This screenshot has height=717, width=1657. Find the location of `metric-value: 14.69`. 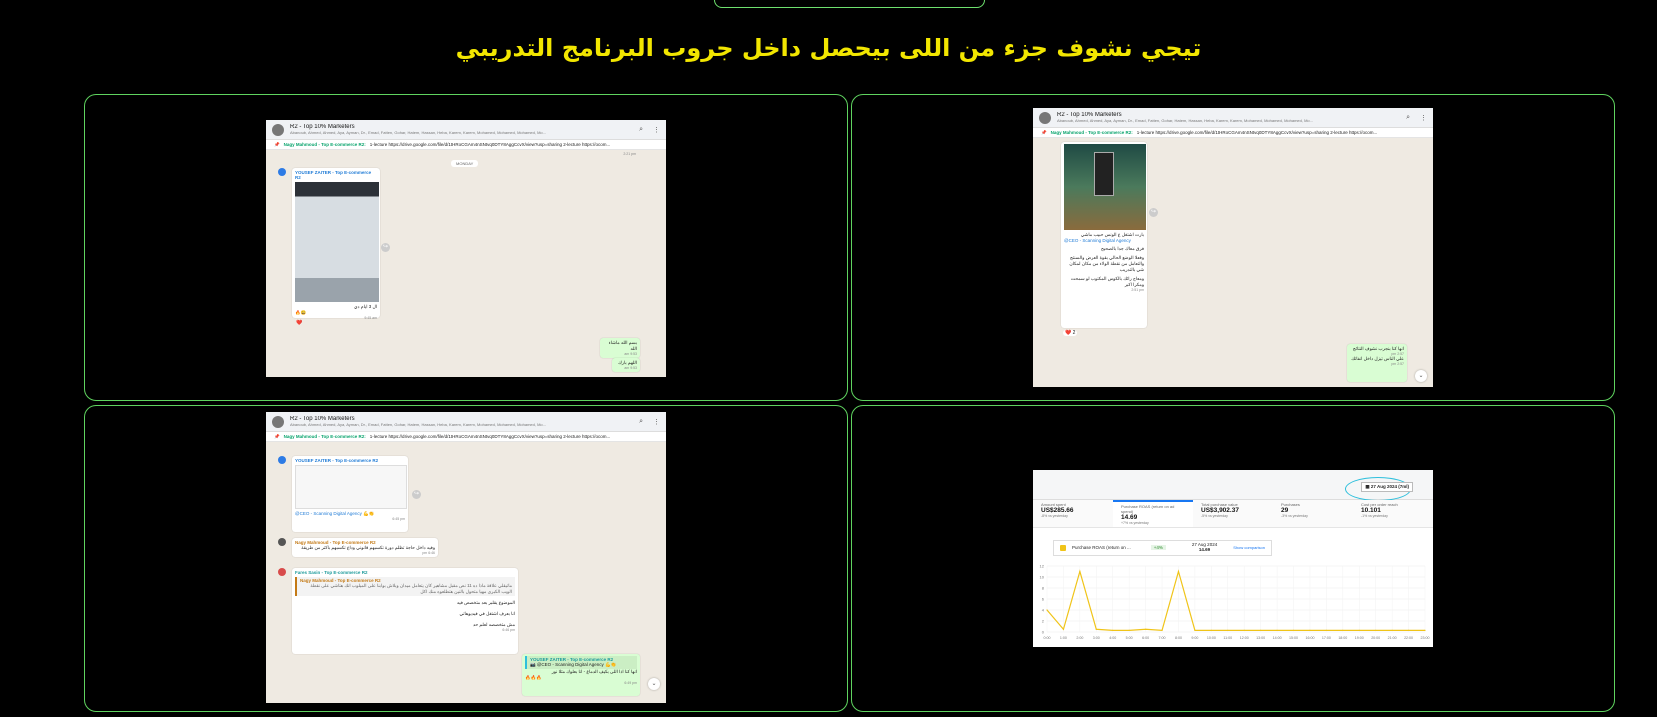

metric-value: 14.69 is located at coordinates (1129, 517).